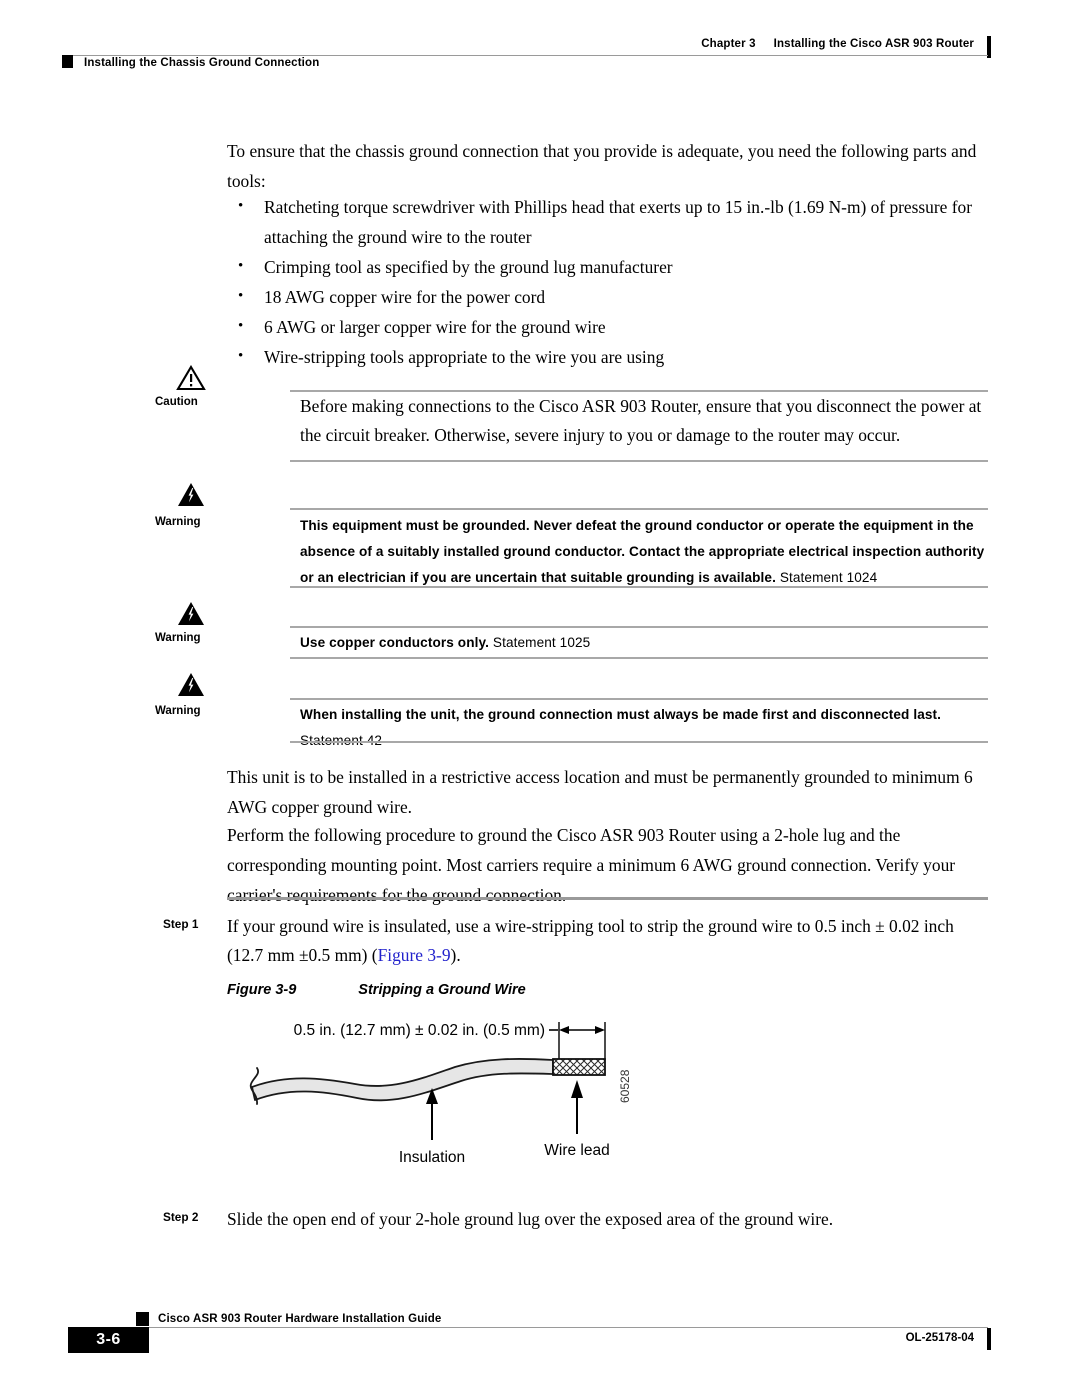 The image size is (1080, 1397). What do you see at coordinates (828, 577) in the screenshot?
I see `warning-statement: Statement 1024` at bounding box center [828, 577].